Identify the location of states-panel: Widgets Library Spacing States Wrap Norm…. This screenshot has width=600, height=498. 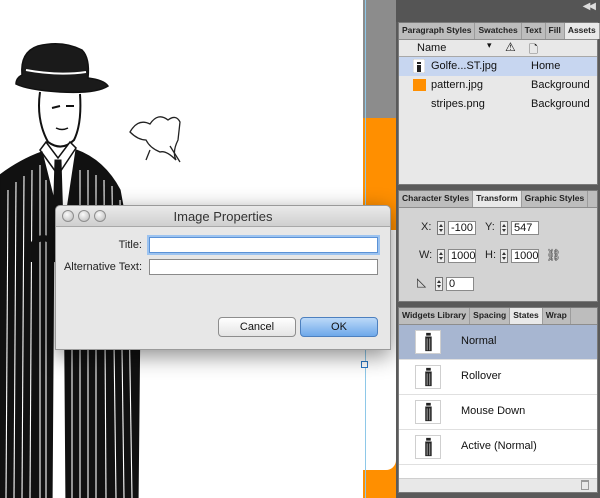
(498, 400).